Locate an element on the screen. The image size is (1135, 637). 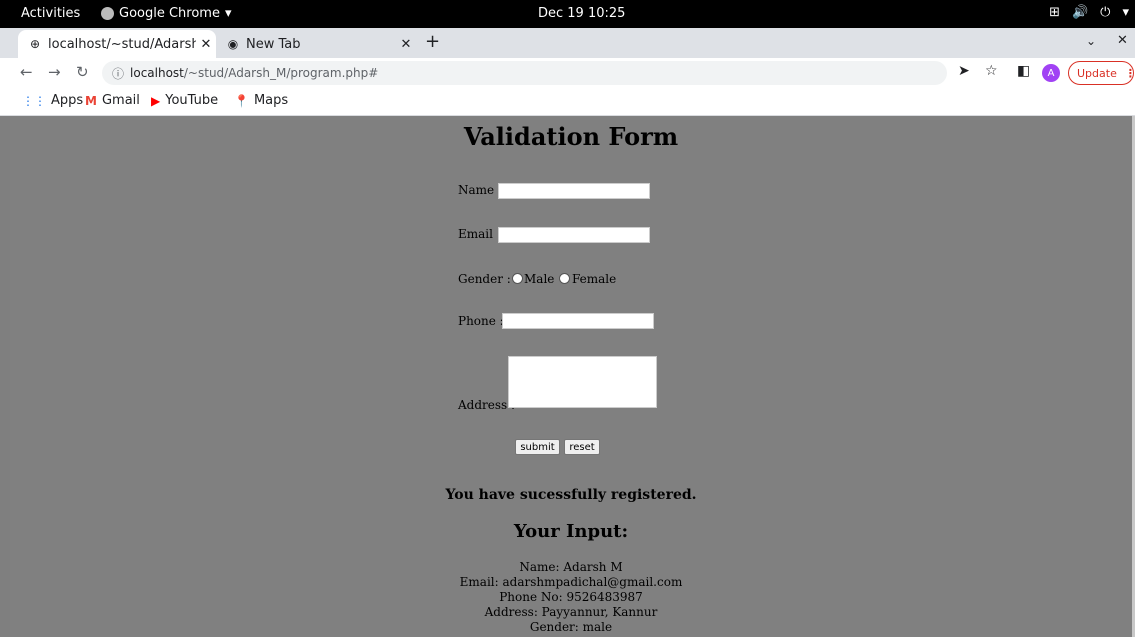
globe-icon: ⊕ is located at coordinates (35, 44).